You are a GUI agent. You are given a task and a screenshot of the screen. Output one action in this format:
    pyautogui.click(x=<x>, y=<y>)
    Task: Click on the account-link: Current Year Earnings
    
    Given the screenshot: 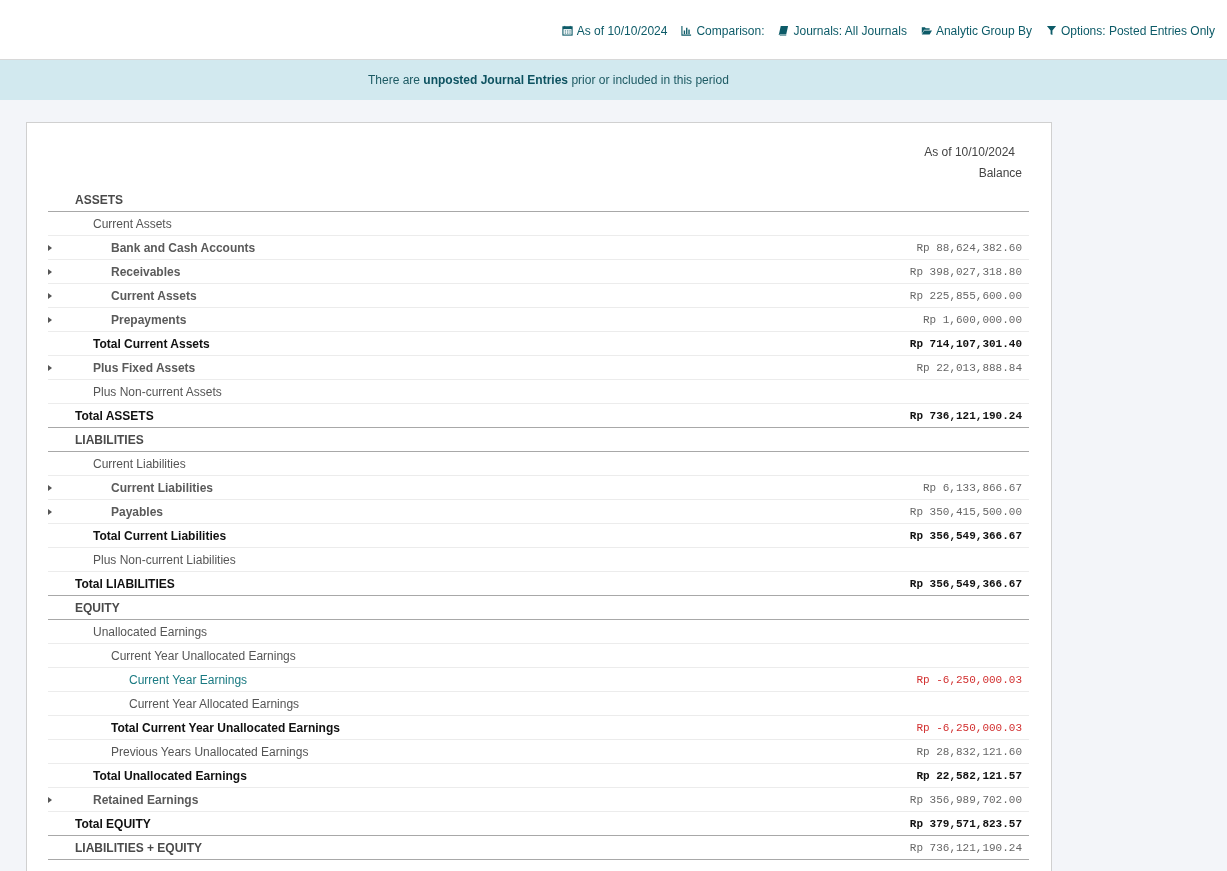 What is the action you would take?
    pyautogui.click(x=188, y=679)
    